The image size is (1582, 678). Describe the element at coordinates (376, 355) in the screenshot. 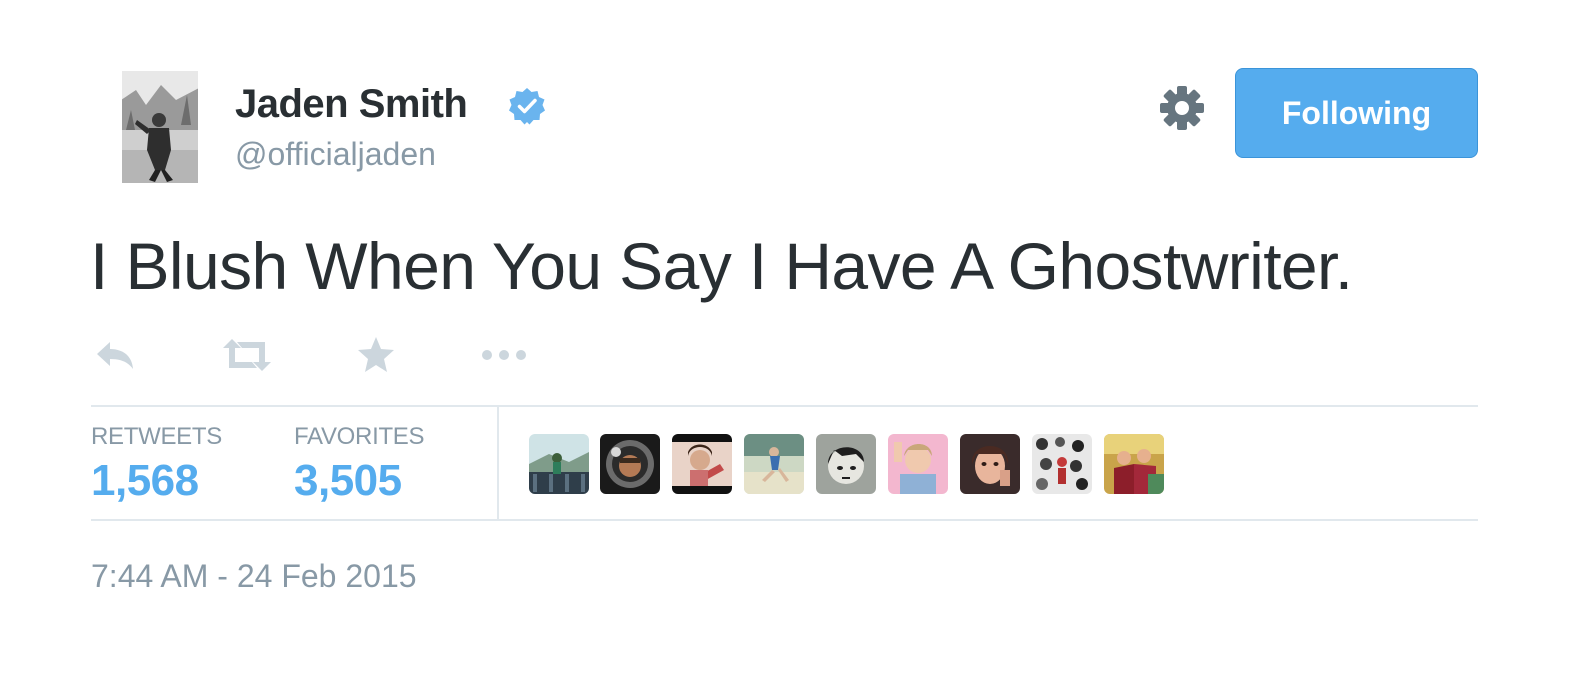

I see `favorite-star-icon` at that location.